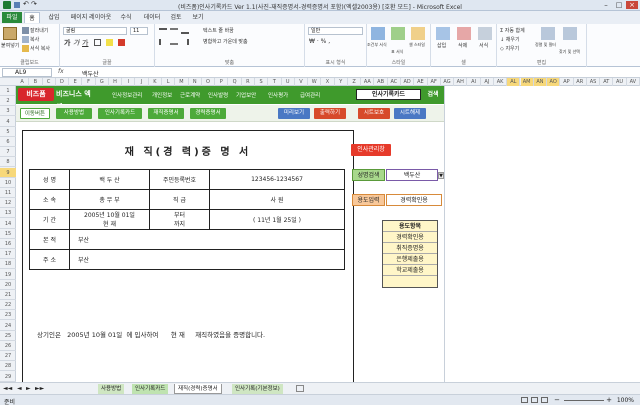  Describe the element at coordinates (462, 45) in the screenshot. I see `delete-cells-button: 삭제` at that location.